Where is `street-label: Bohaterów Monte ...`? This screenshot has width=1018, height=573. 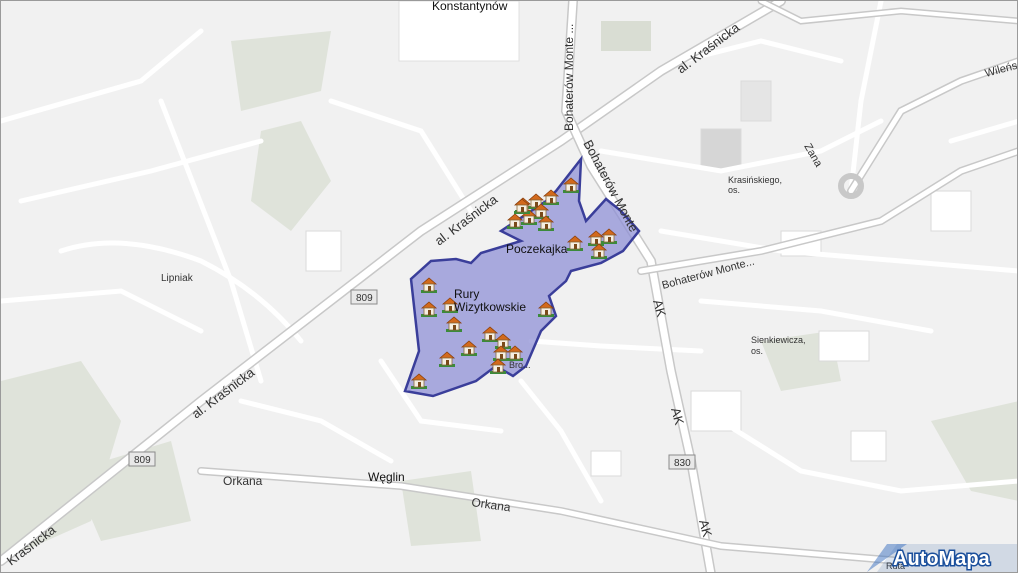
street-label: Bohaterów Monte ... is located at coordinates (569, 77).